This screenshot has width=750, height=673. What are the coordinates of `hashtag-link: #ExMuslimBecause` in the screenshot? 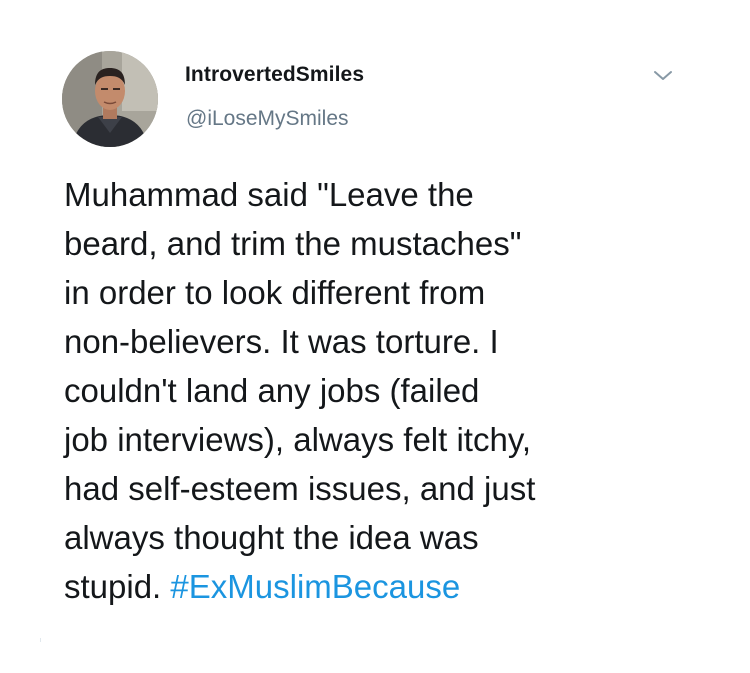 It's located at (315, 586).